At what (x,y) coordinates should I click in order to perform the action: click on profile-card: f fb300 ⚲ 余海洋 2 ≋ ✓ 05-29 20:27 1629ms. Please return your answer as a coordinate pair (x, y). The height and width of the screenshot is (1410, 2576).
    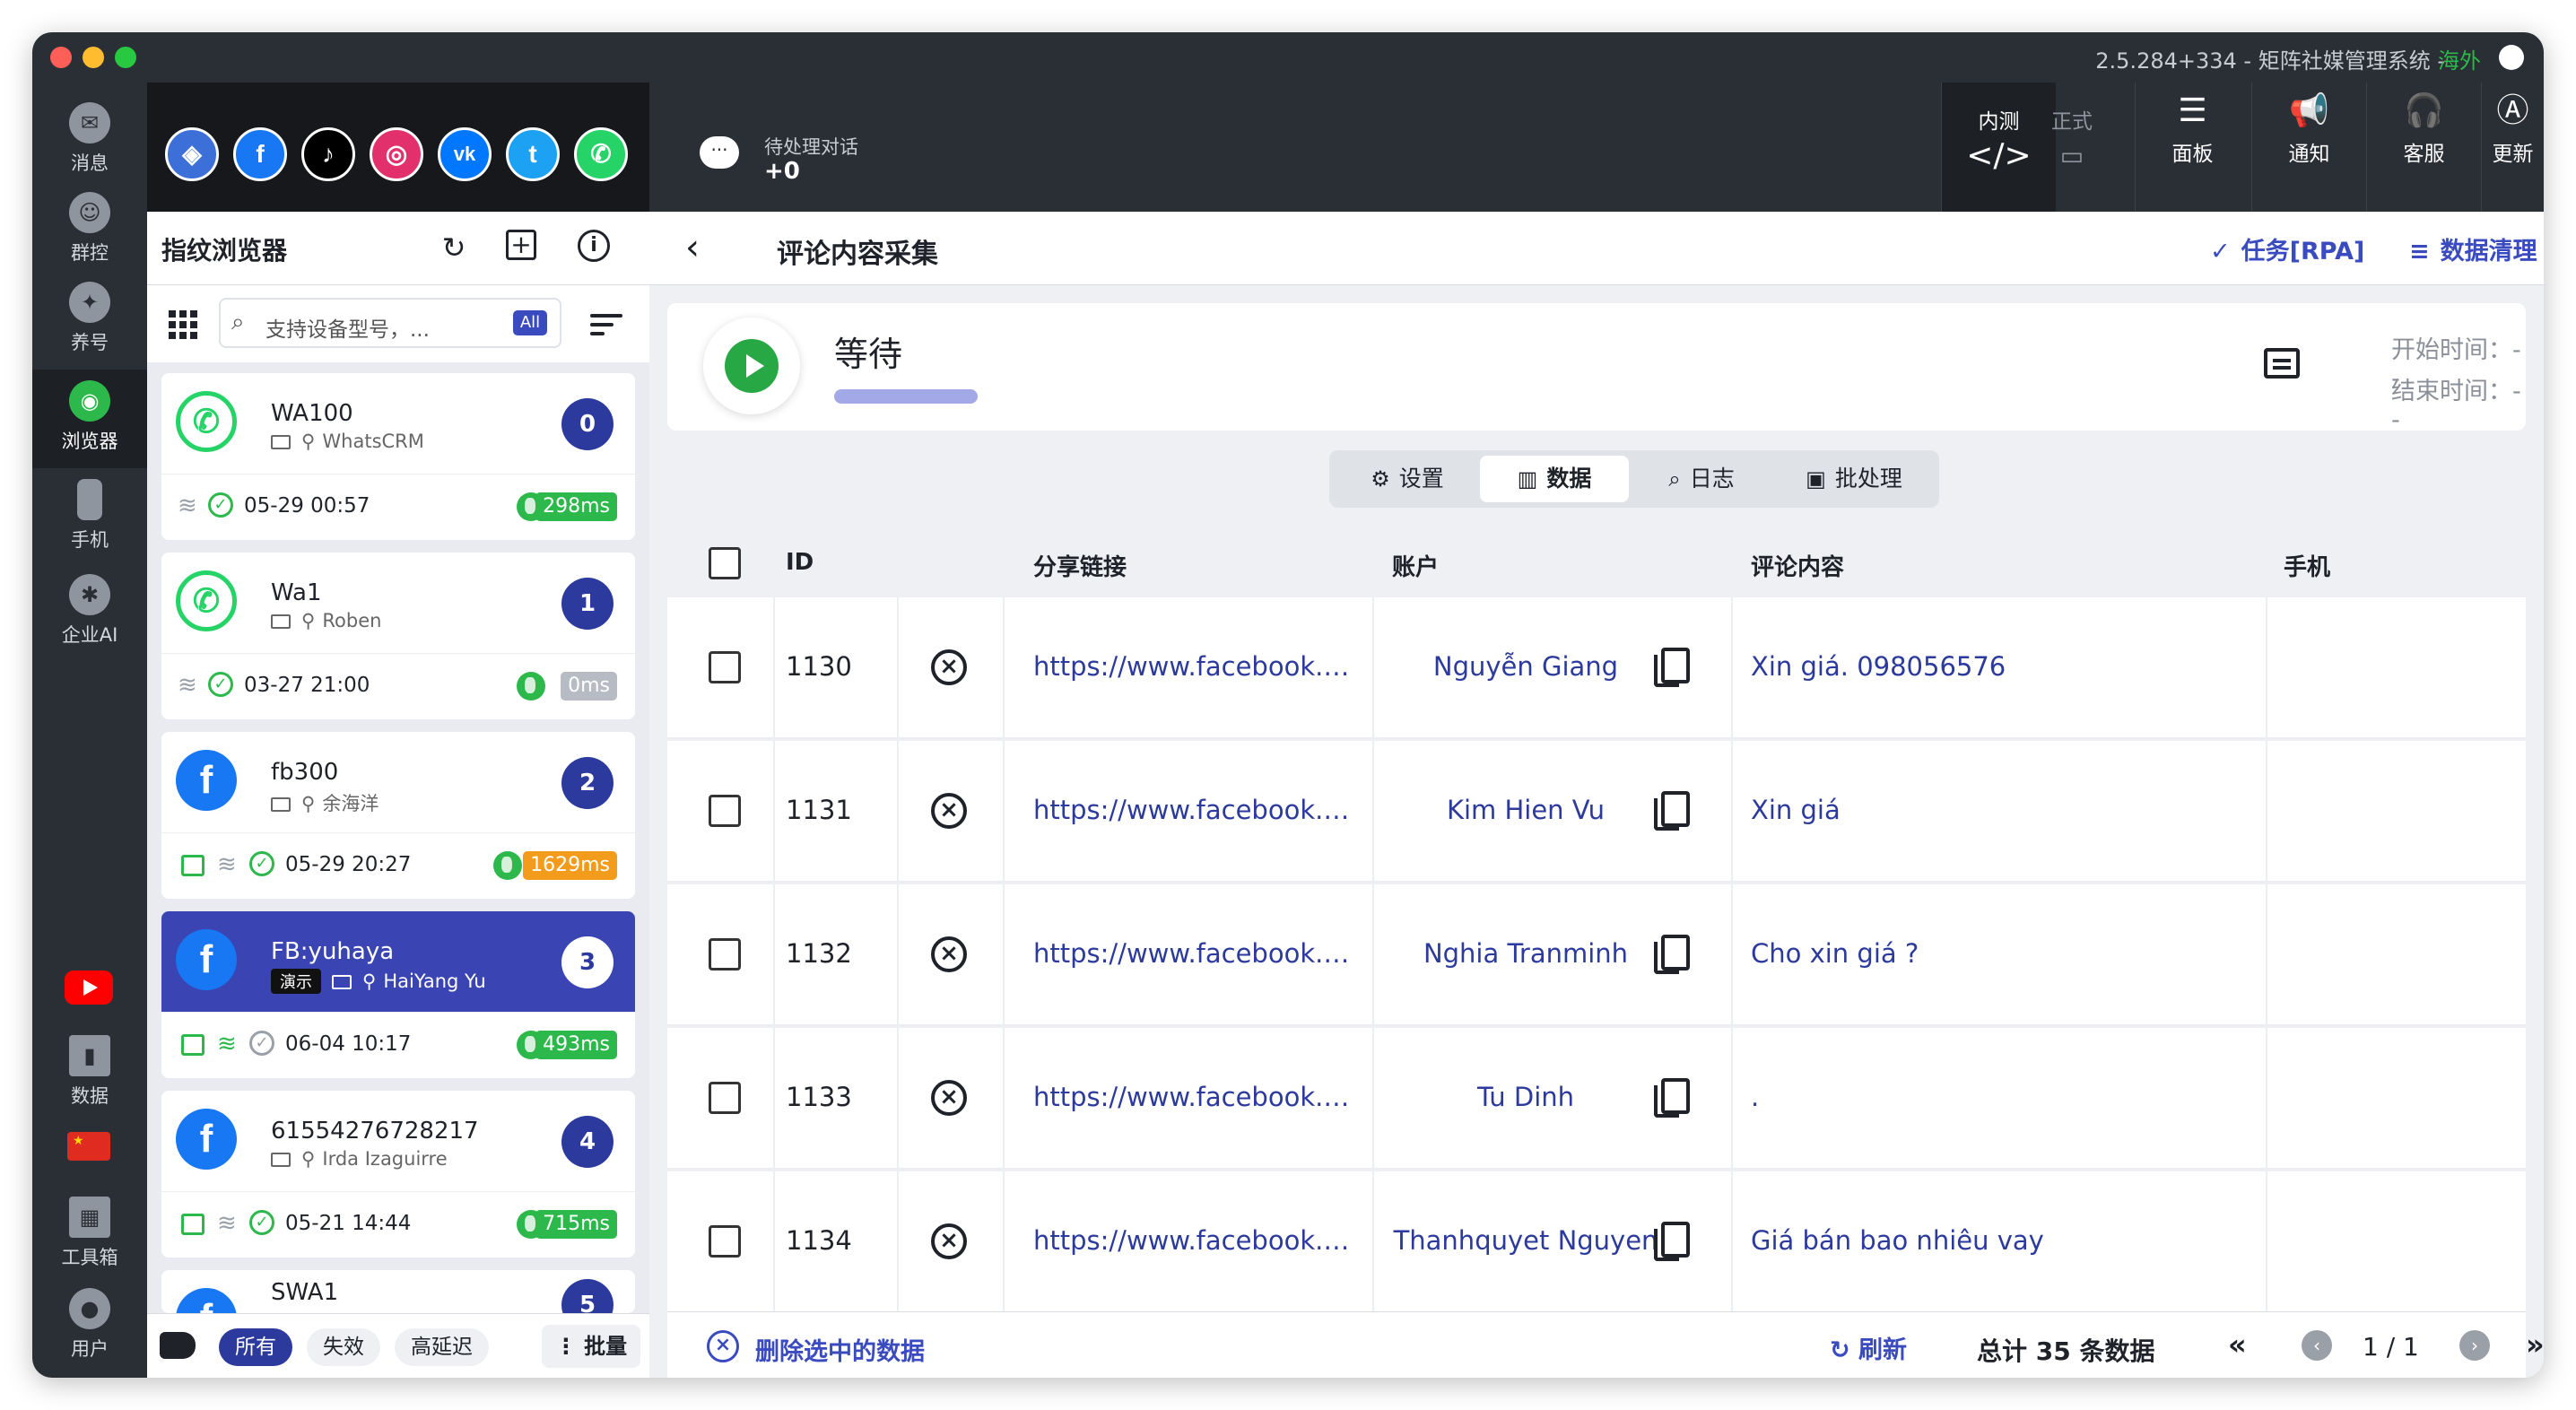
    Looking at the image, I should click on (398, 816).